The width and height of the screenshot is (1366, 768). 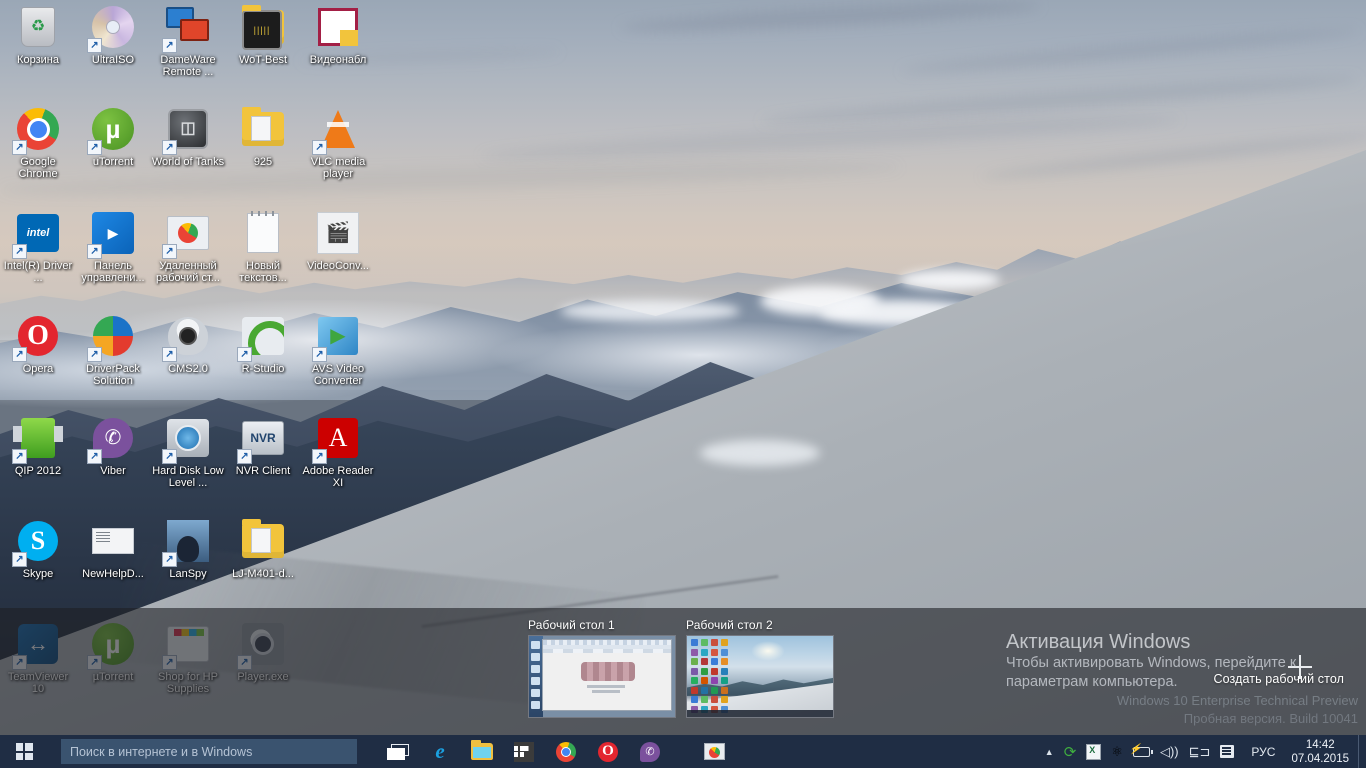 I want to click on desktop-icon-label: NVR Client, so click(x=263, y=471).